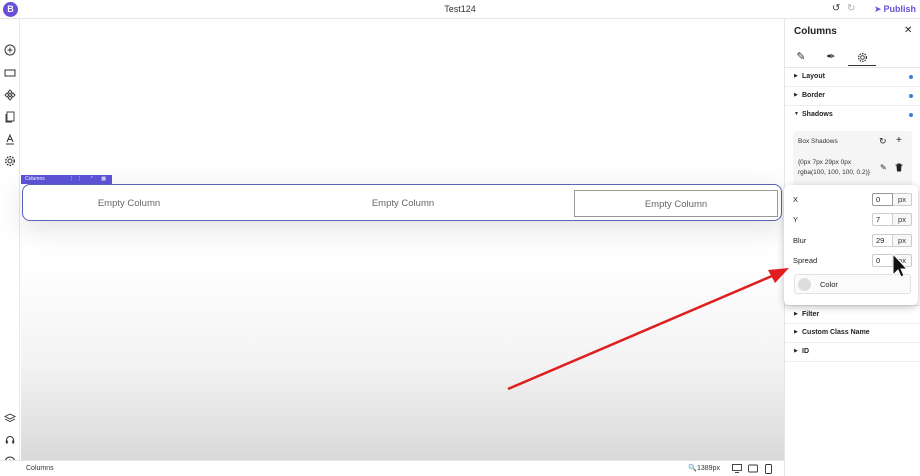 This screenshot has height=476, width=920. Describe the element at coordinates (836, 9) in the screenshot. I see `undo-icon: ↺` at that location.